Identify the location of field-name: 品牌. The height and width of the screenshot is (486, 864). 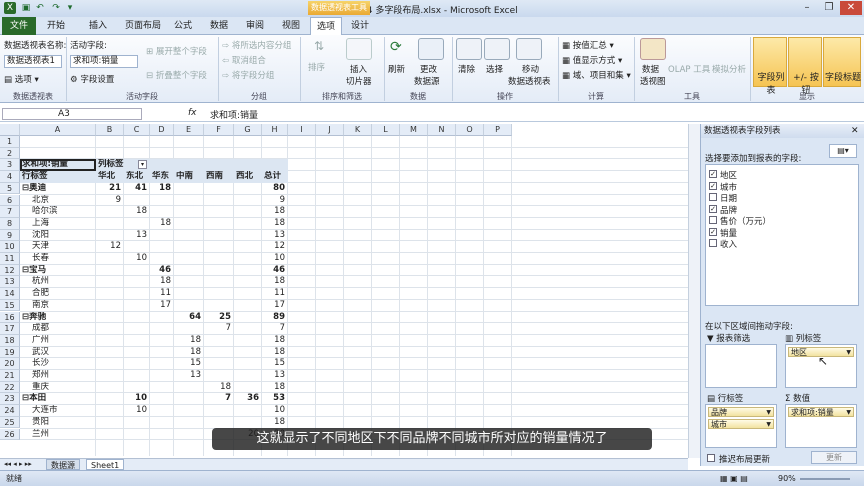
(728, 210).